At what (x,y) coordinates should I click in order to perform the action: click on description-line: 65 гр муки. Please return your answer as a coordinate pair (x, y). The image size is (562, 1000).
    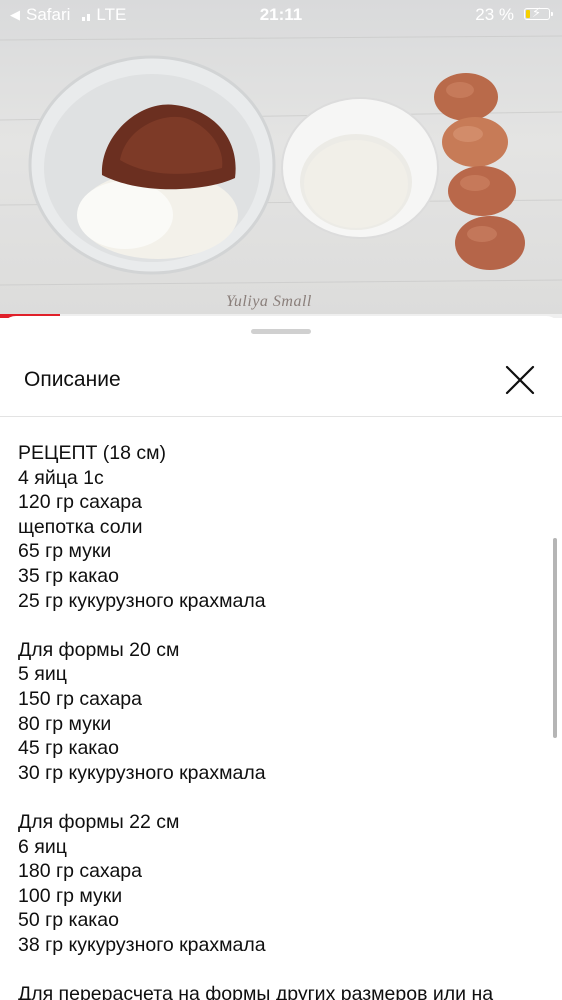
    Looking at the image, I should click on (65, 551).